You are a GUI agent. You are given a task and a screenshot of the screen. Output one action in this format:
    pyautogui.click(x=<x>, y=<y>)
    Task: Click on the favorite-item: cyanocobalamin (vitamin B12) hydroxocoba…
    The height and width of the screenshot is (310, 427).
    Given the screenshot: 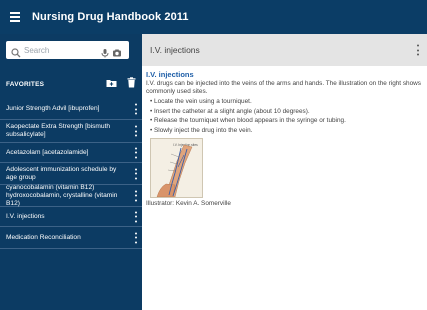 What is the action you would take?
    pyautogui.click(x=71, y=195)
    